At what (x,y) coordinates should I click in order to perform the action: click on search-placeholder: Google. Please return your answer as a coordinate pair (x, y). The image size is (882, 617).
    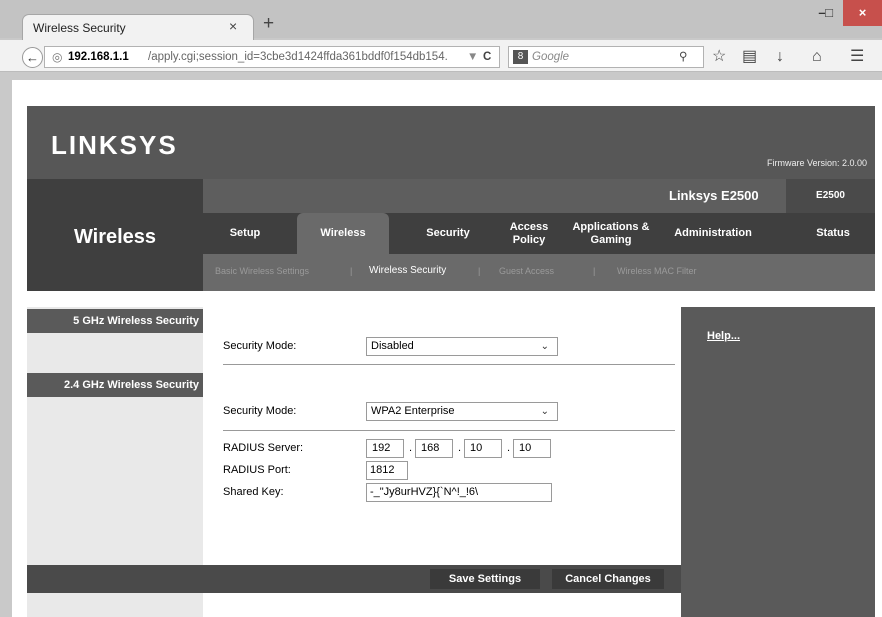
    Looking at the image, I should click on (551, 57).